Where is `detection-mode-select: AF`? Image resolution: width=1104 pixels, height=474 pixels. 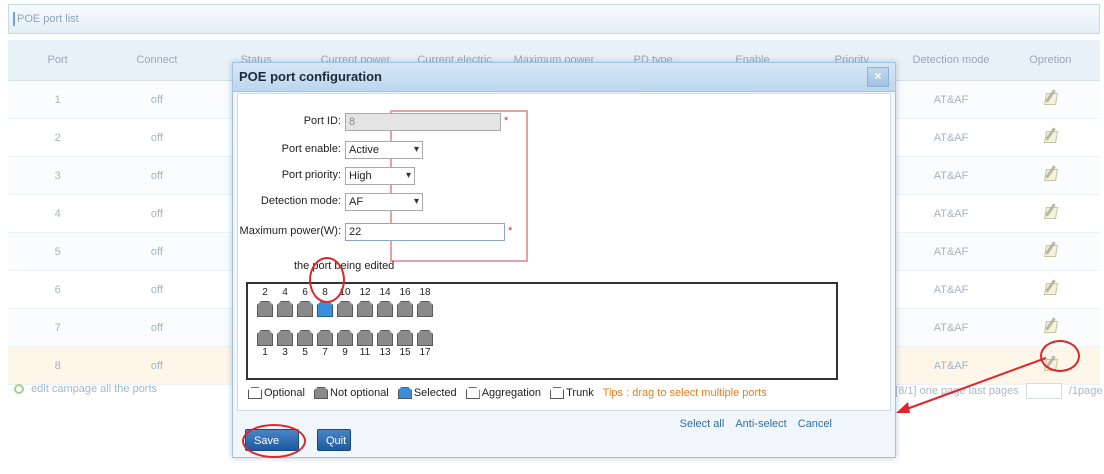
detection-mode-select: AF is located at coordinates (384, 202).